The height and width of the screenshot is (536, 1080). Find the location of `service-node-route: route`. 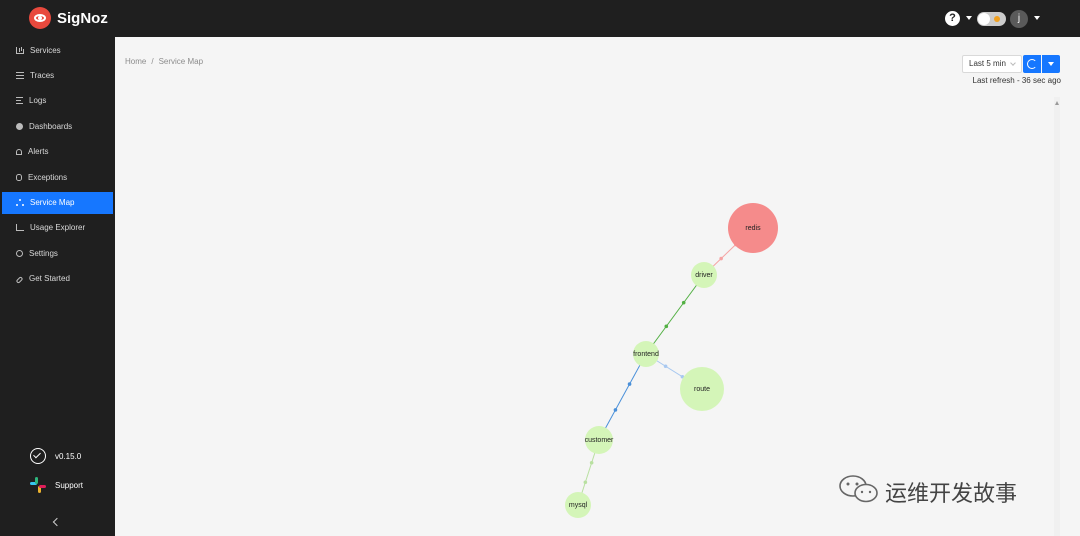

service-node-route: route is located at coordinates (702, 389).